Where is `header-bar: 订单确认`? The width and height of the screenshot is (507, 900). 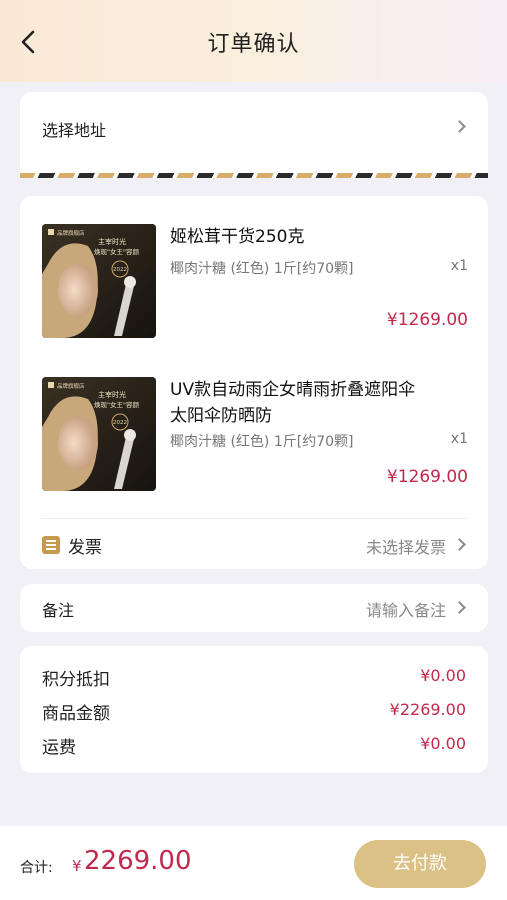 header-bar: 订单确认 is located at coordinates (253, 41).